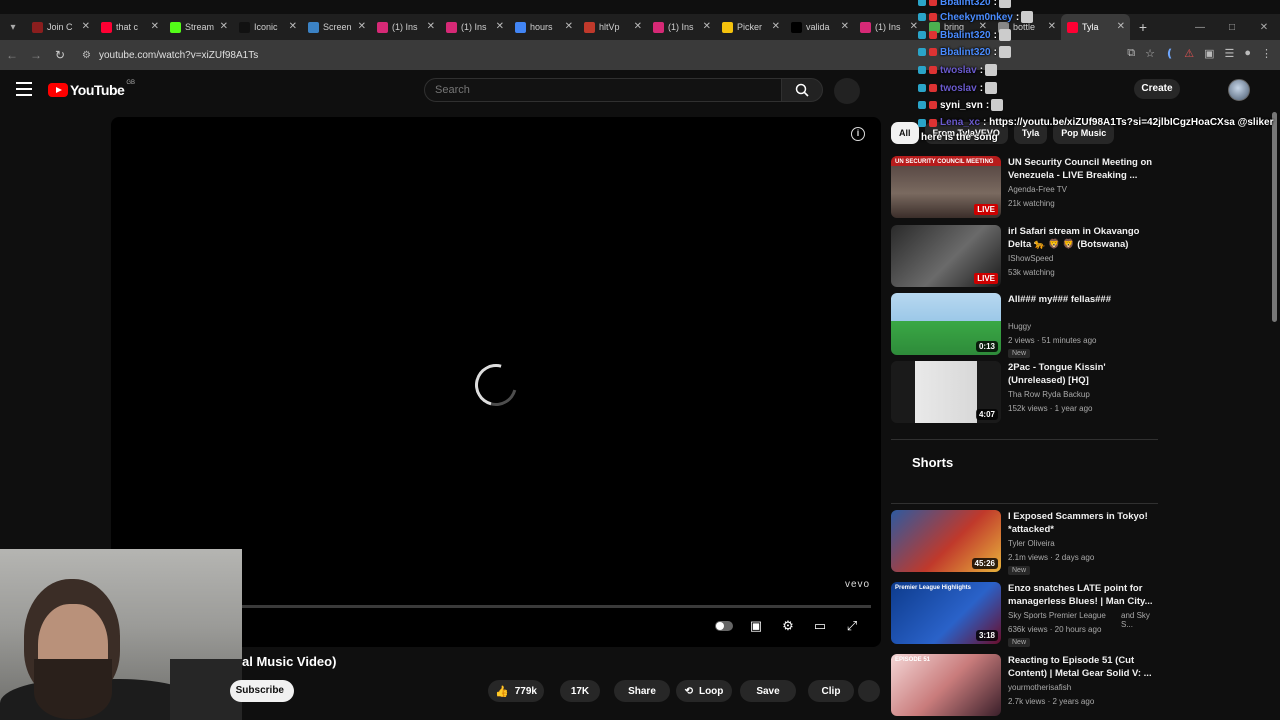 The width and height of the screenshot is (1280, 720). What do you see at coordinates (724, 626) in the screenshot?
I see `autoplay-toggle` at bounding box center [724, 626].